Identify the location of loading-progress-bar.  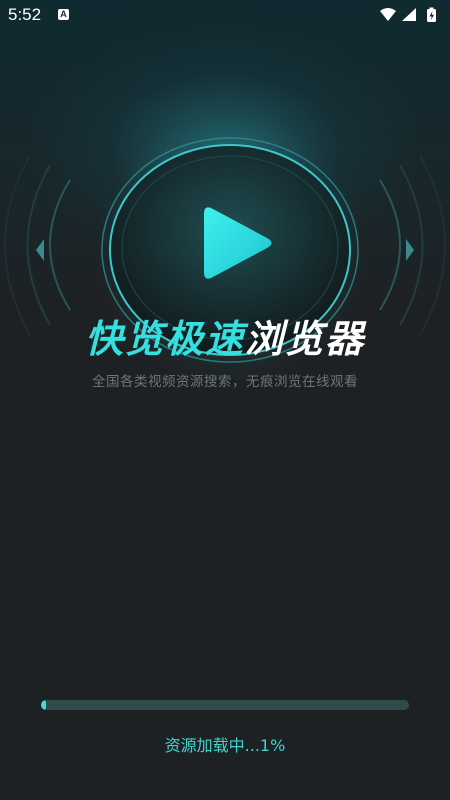
(225, 705).